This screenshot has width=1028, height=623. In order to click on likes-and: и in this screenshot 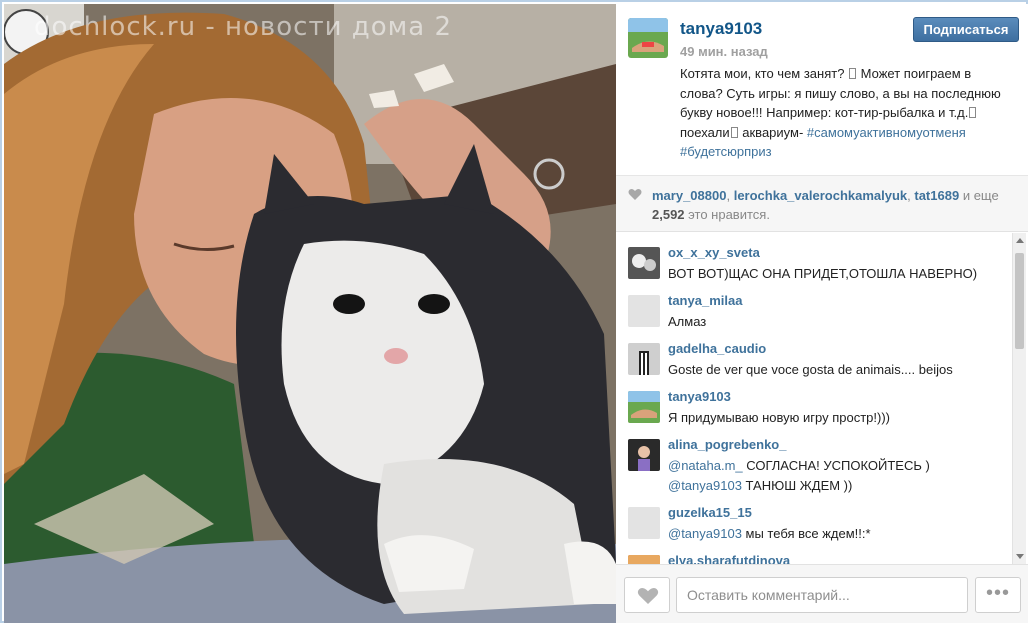, I will do `click(966, 195)`.